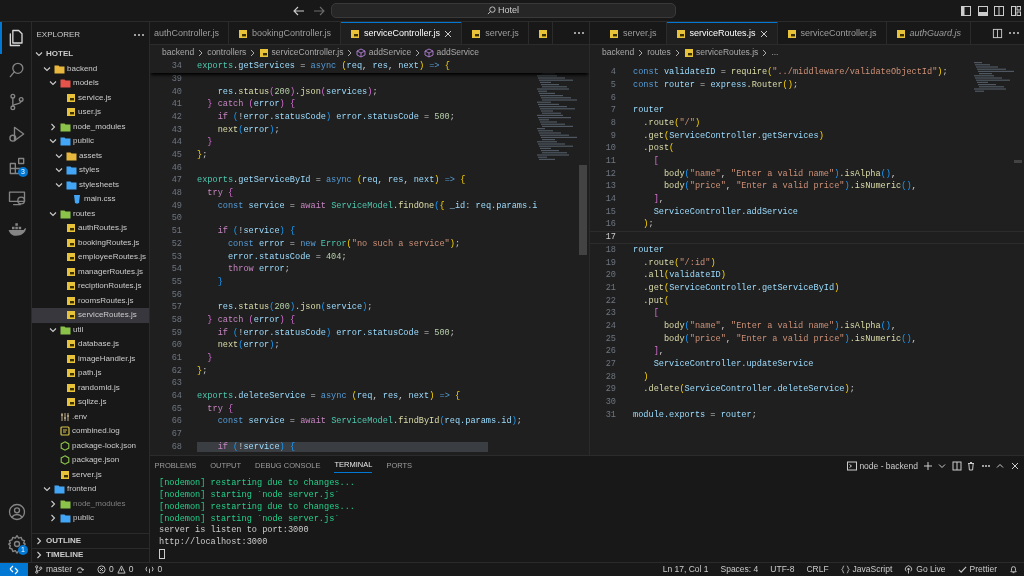  What do you see at coordinates (90, 460) in the screenshot?
I see `tree-item: package.json` at bounding box center [90, 460].